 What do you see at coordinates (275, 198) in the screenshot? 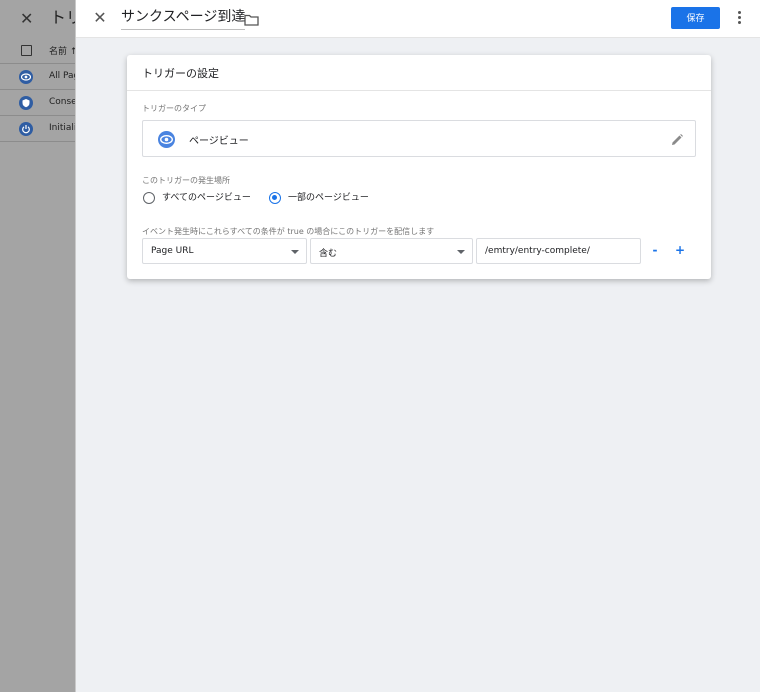
I see `radio-button-selected` at bounding box center [275, 198].